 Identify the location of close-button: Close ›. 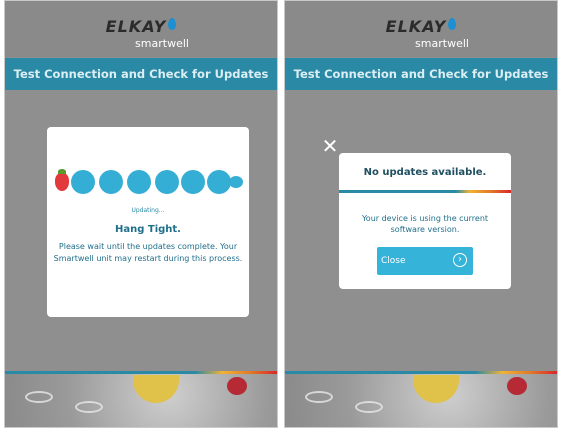
(425, 261).